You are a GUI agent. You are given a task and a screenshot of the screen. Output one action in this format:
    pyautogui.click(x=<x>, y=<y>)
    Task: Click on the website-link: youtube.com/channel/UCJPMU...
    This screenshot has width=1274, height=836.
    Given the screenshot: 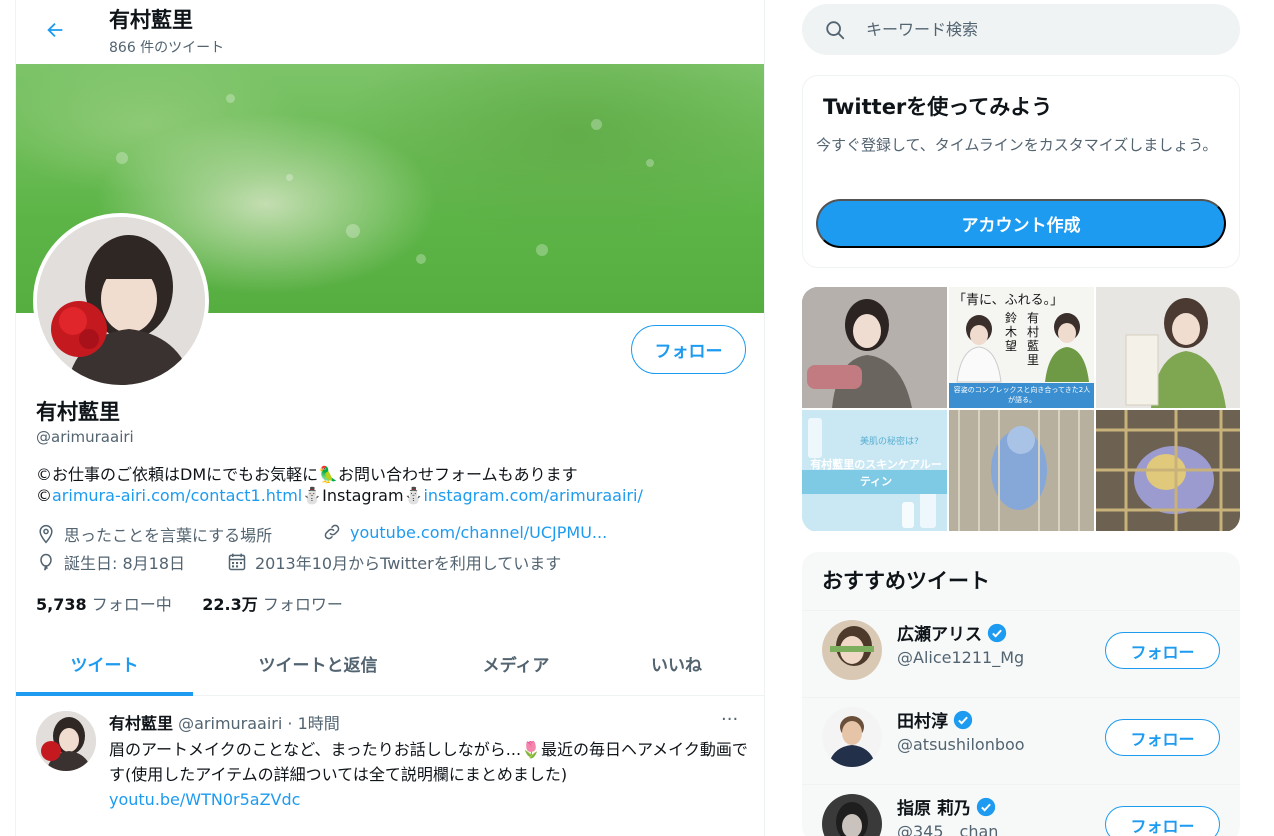 What is the action you would take?
    pyautogui.click(x=478, y=532)
    